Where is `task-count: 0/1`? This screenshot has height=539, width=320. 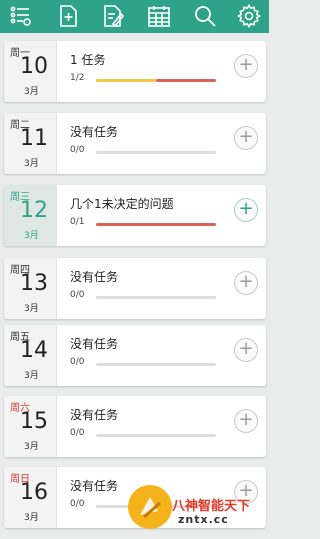 task-count: 0/1 is located at coordinates (77, 222).